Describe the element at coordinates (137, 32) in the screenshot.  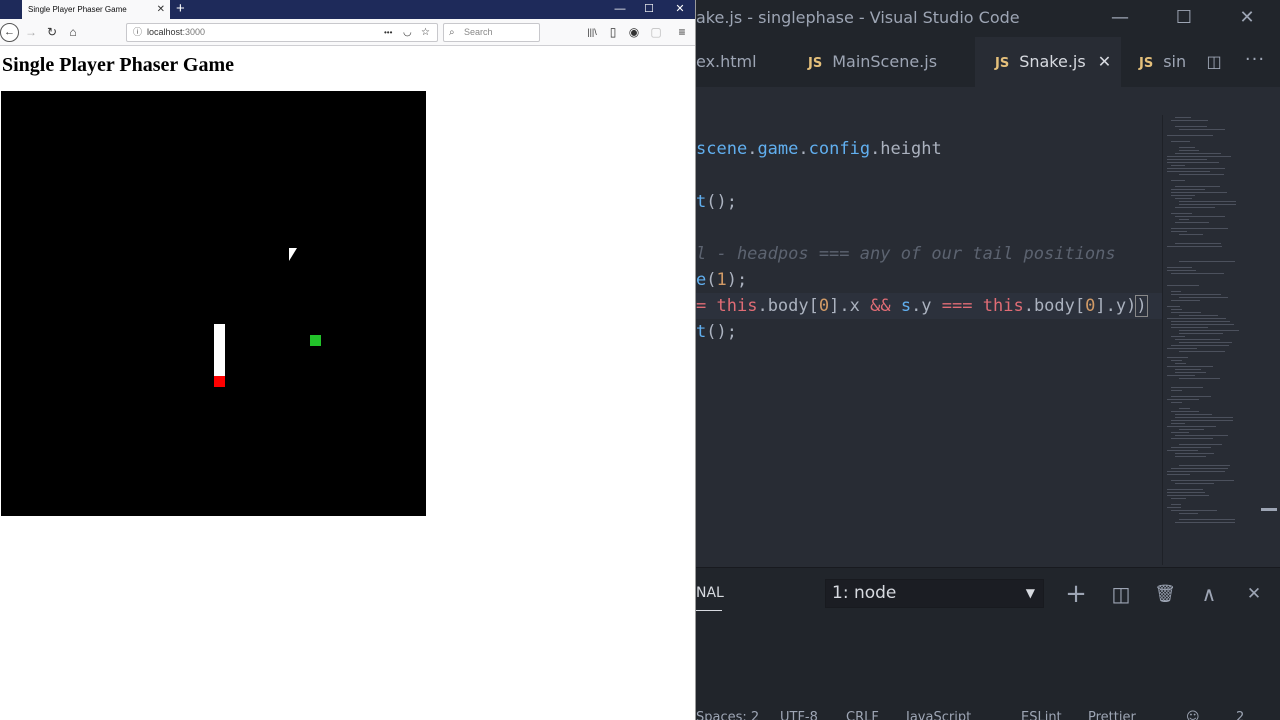
I see `site-info-icon: ⓘ` at that location.